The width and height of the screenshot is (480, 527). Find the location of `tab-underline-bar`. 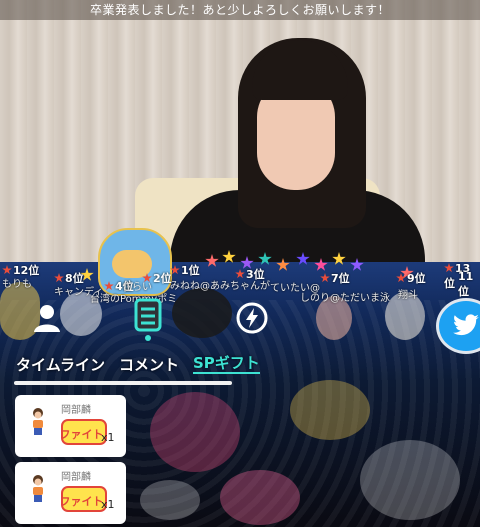

tab-underline-bar is located at coordinates (123, 383).